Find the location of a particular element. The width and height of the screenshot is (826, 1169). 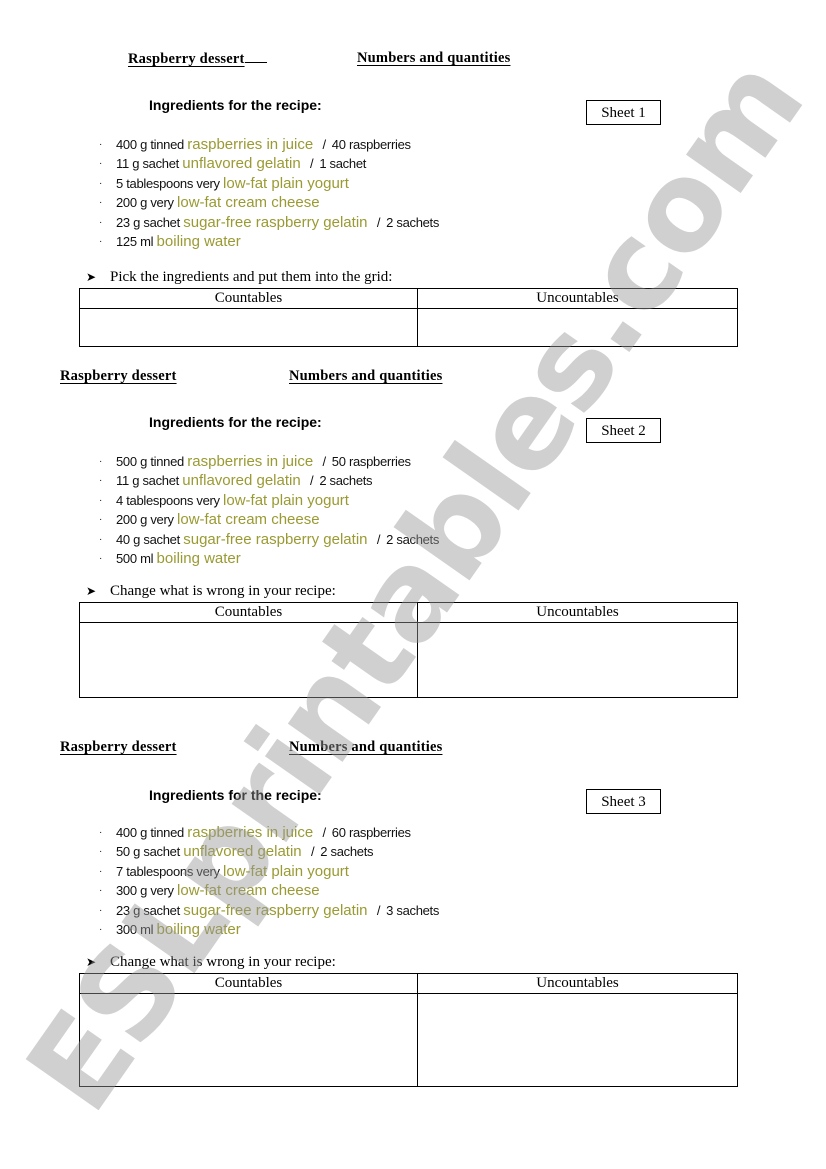

ingredient-quantity: 500 g tinned is located at coordinates (150, 461).